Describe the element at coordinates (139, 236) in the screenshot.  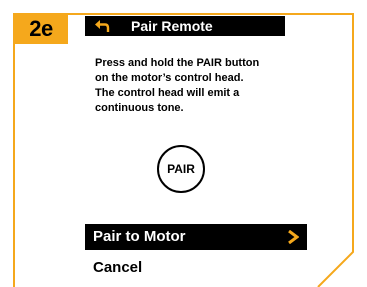
I see `pair-to-motor-label: Pair to Motor` at that location.